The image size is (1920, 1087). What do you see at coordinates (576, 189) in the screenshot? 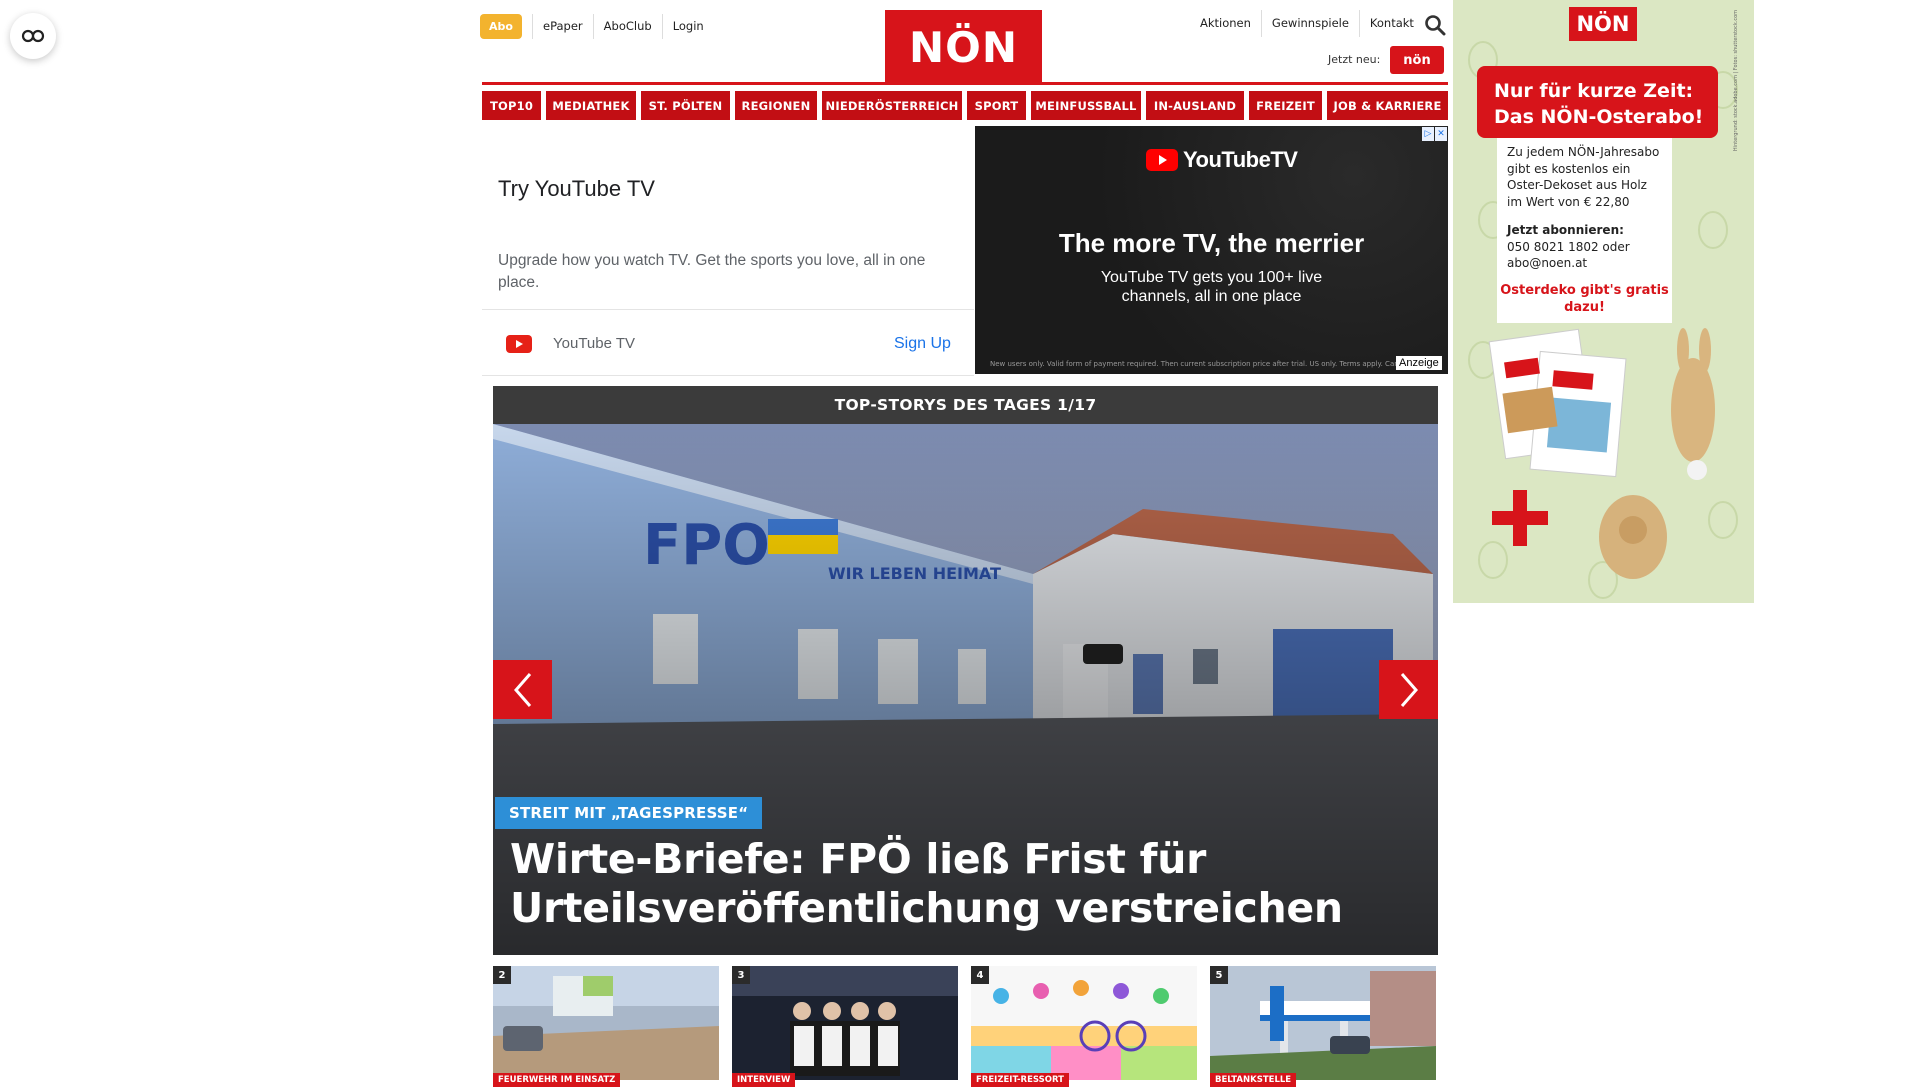
I see `ad-title: Try YouTube TV` at bounding box center [576, 189].